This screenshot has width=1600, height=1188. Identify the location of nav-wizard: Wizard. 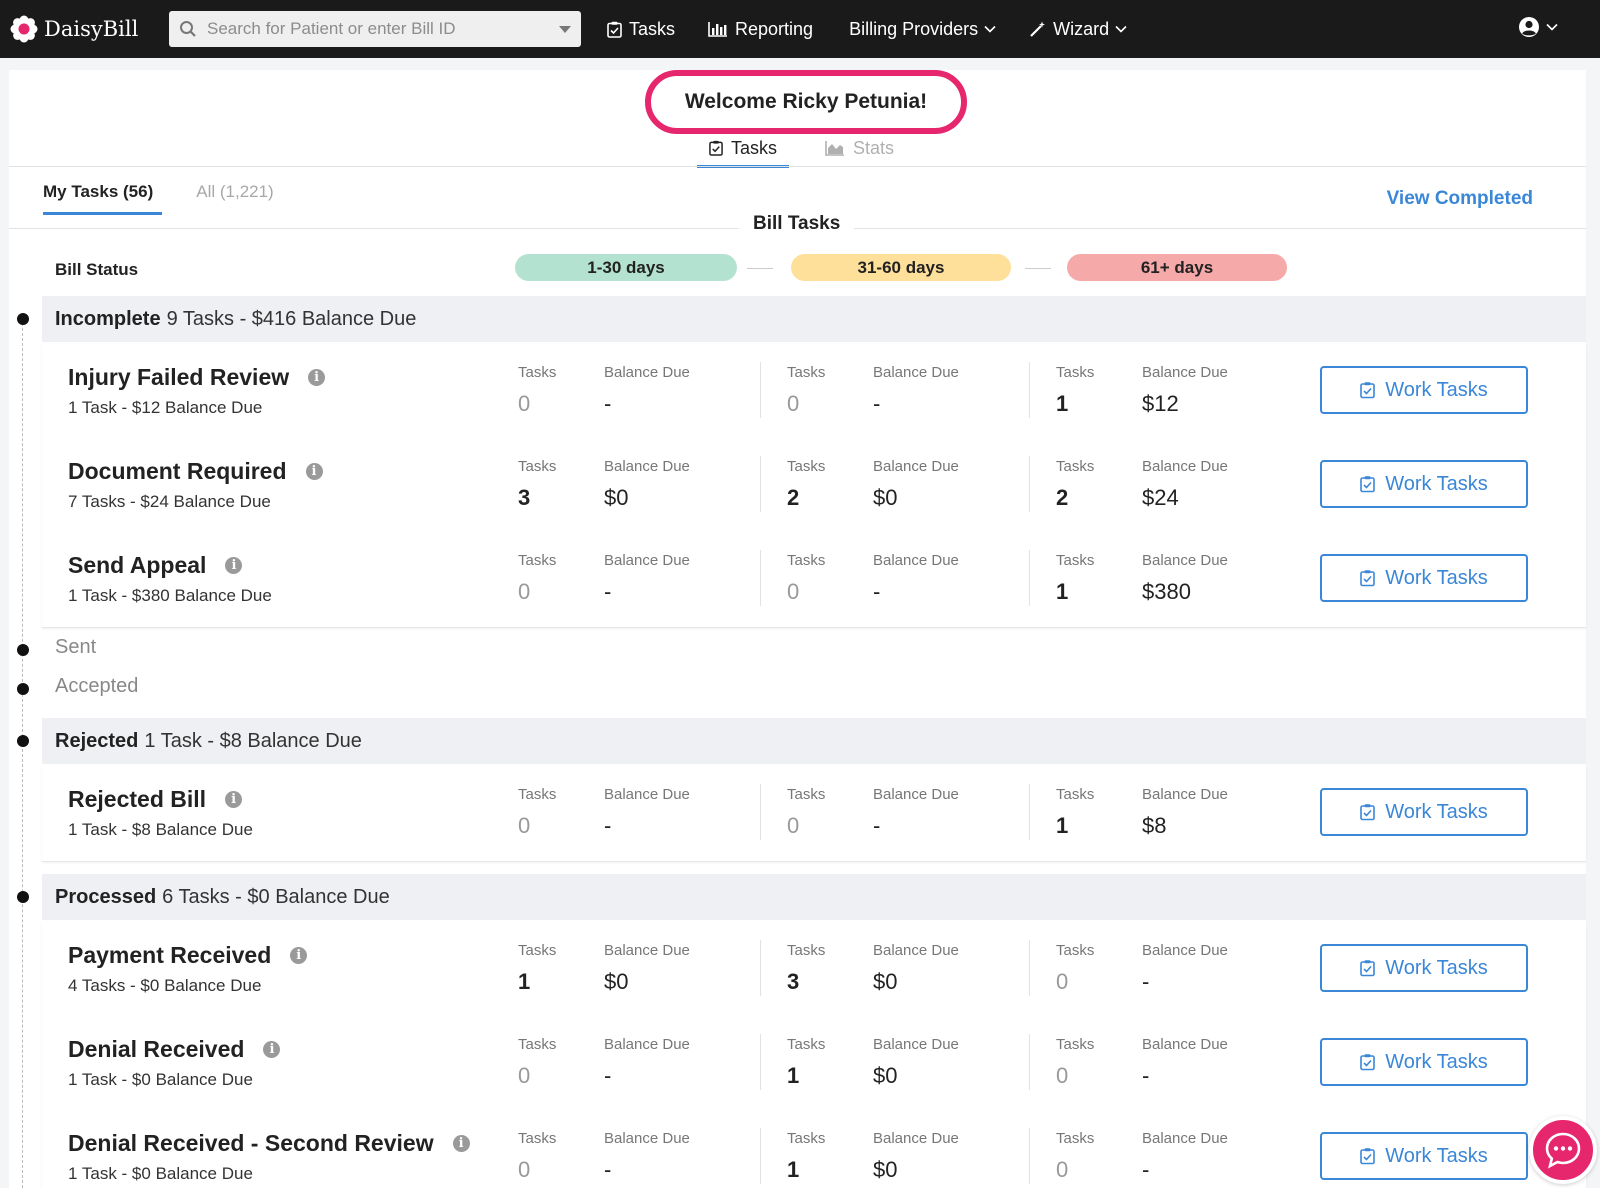
(1081, 29).